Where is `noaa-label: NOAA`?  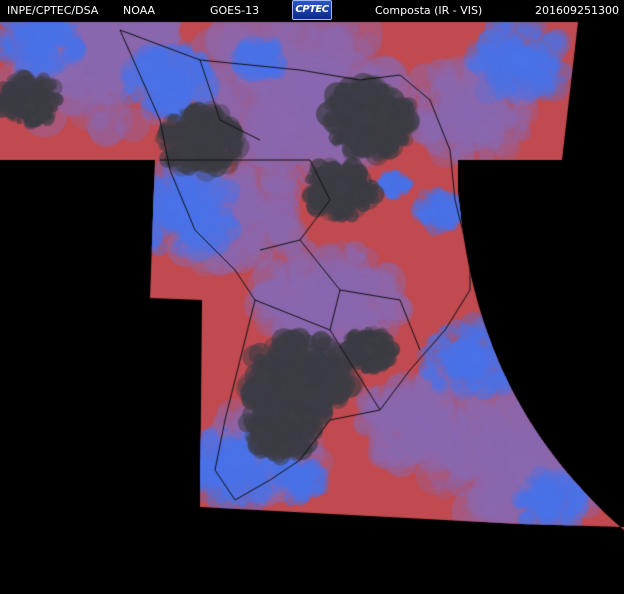
noaa-label: NOAA is located at coordinates (139, 10).